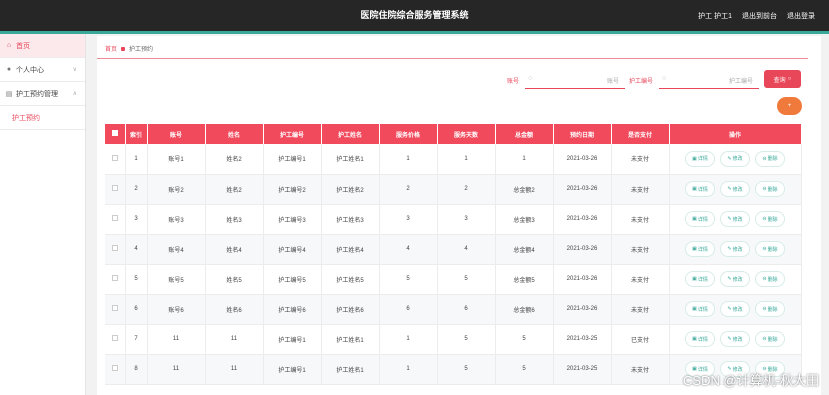 The image size is (829, 395). I want to click on action-label: 详情, so click(702, 339).